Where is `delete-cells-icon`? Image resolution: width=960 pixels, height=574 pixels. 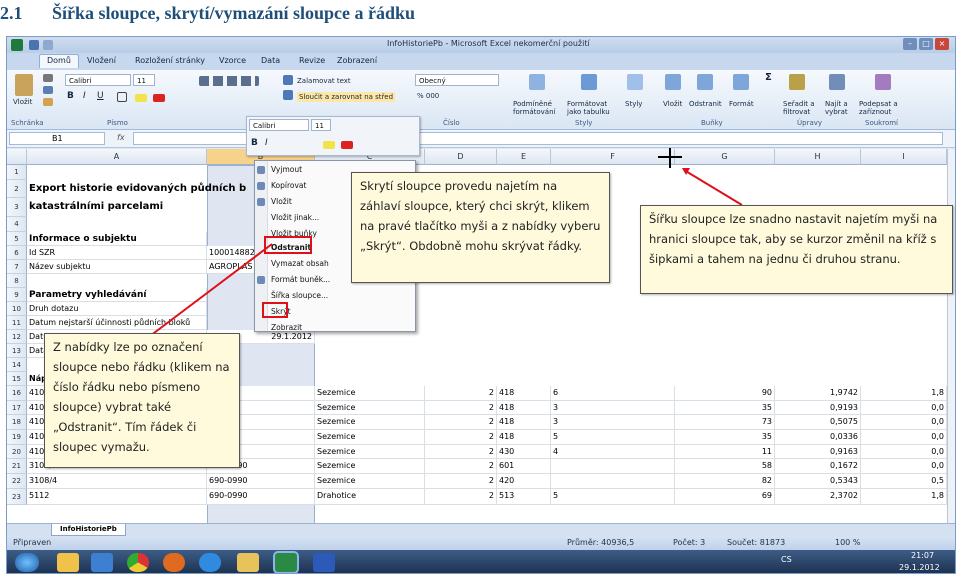 delete-cells-icon is located at coordinates (705, 82).